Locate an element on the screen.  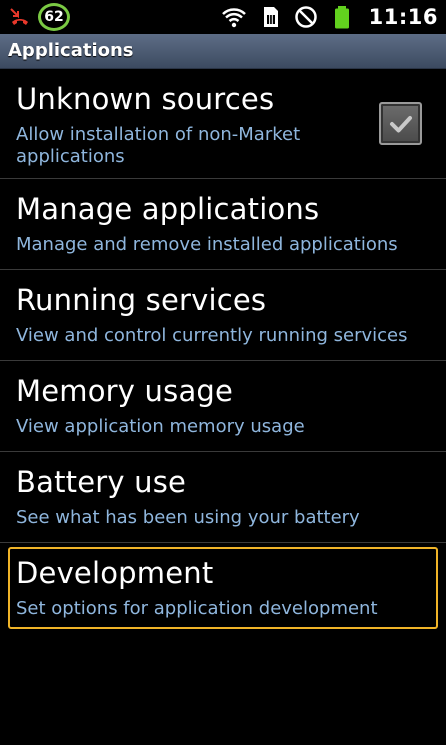
wifi-icon is located at coordinates (233, 18).